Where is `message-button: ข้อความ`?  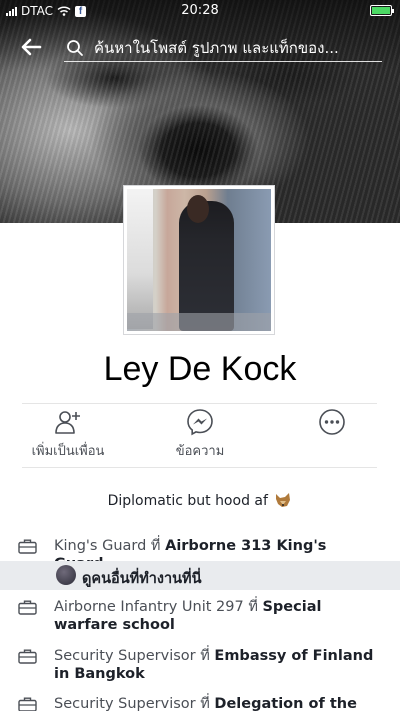
message-button: ข้อความ is located at coordinates (200, 434).